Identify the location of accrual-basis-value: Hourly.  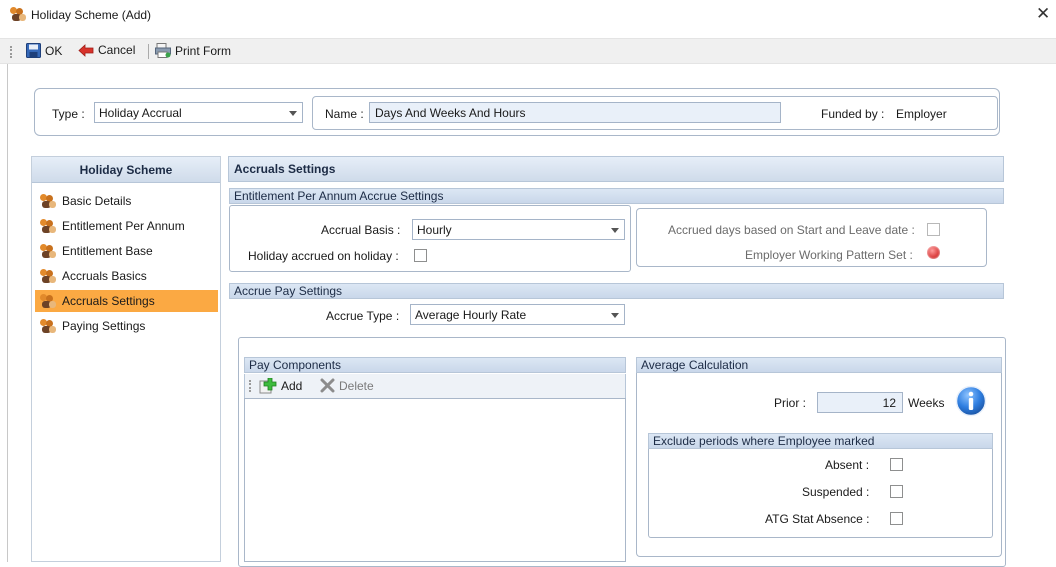
(434, 230).